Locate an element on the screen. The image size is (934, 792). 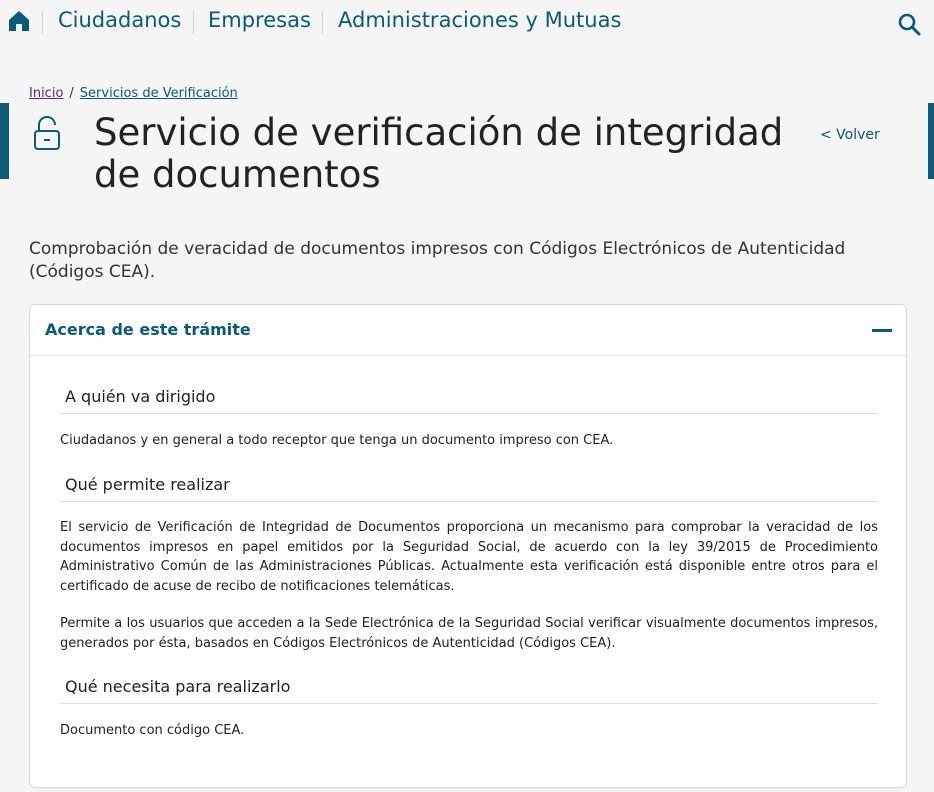
title-accent-bar-right is located at coordinates (931, 141).